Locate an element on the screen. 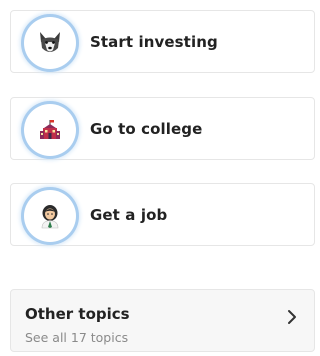 The width and height of the screenshot is (320, 356). school-icon is located at coordinates (50, 130).